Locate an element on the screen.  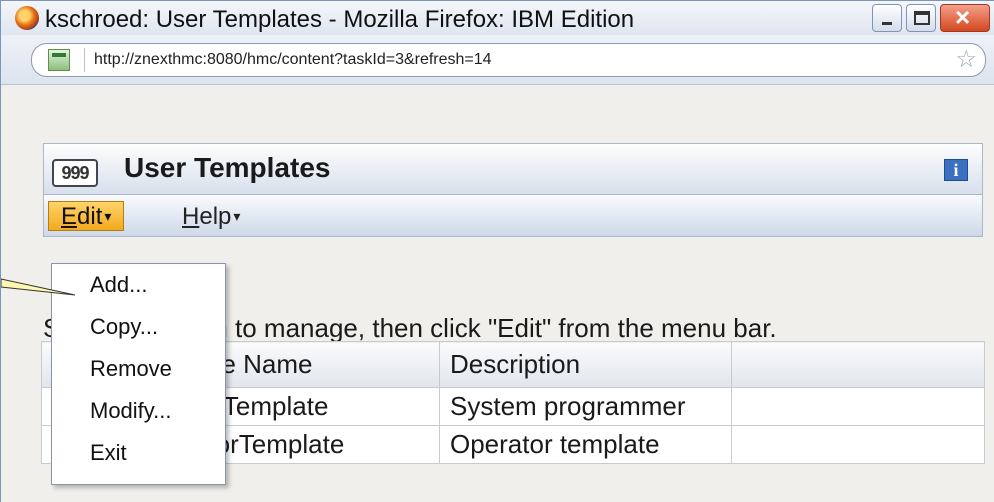
menu-item-exit: Exit is located at coordinates (138, 453).